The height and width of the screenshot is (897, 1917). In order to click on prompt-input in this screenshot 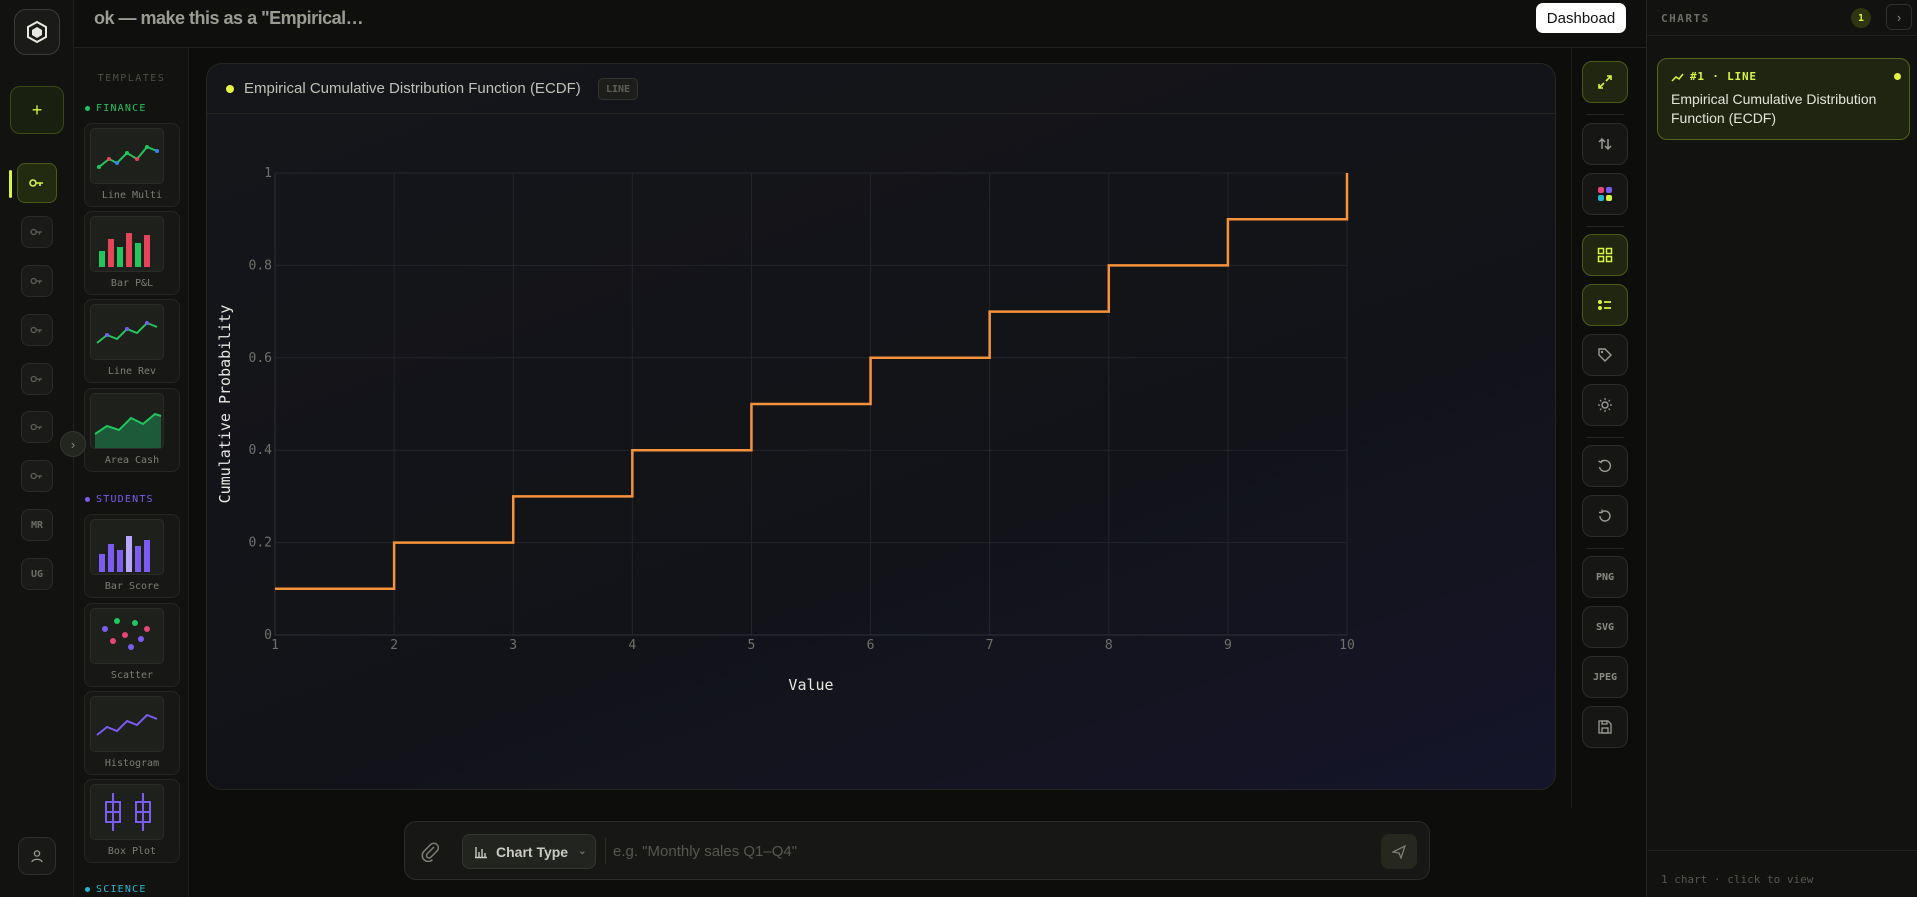, I will do `click(993, 851)`.